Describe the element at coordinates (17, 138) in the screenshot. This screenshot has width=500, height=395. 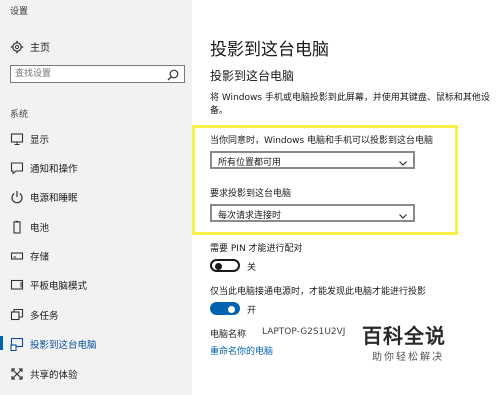
I see `monitor-icon` at that location.